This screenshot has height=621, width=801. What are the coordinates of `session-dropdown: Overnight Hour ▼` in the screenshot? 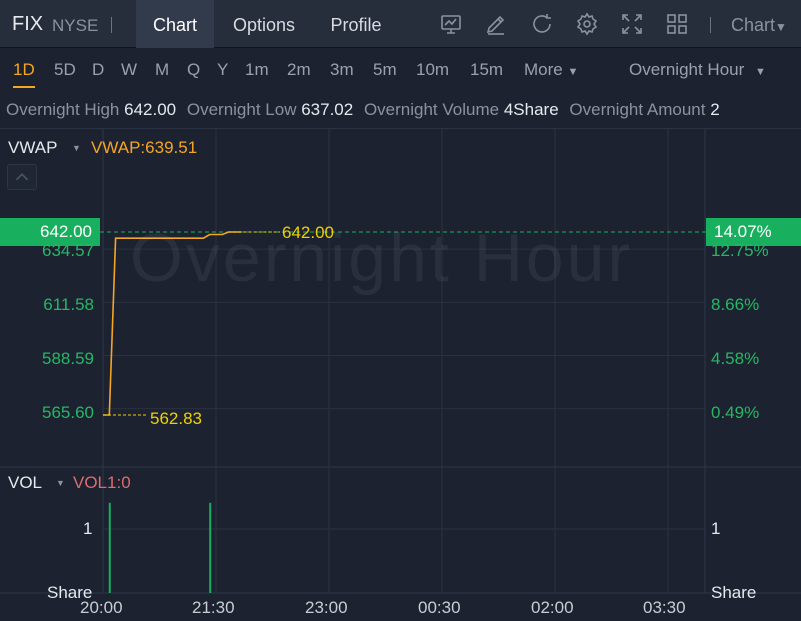 It's located at (697, 70).